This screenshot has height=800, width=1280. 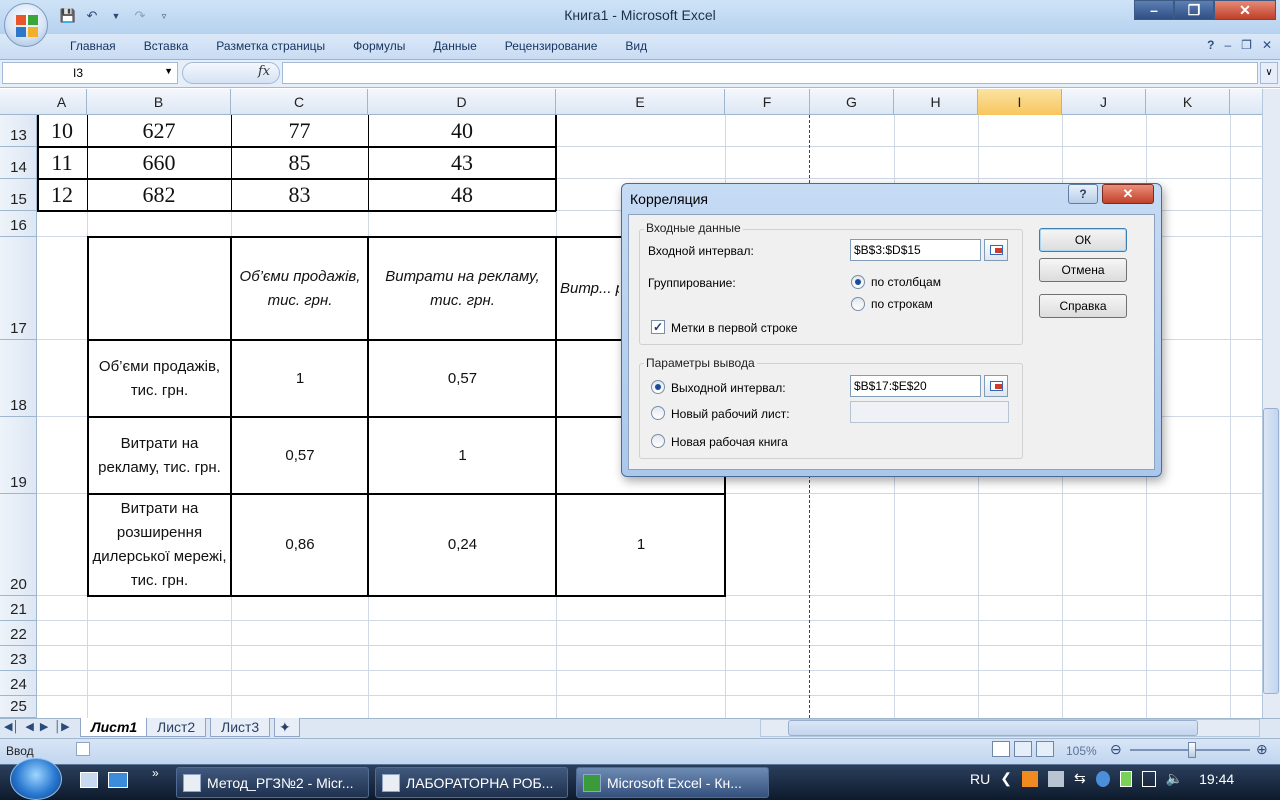 What do you see at coordinates (300, 455) in the screenshot?
I see `cell-c19: 0,57` at bounding box center [300, 455].